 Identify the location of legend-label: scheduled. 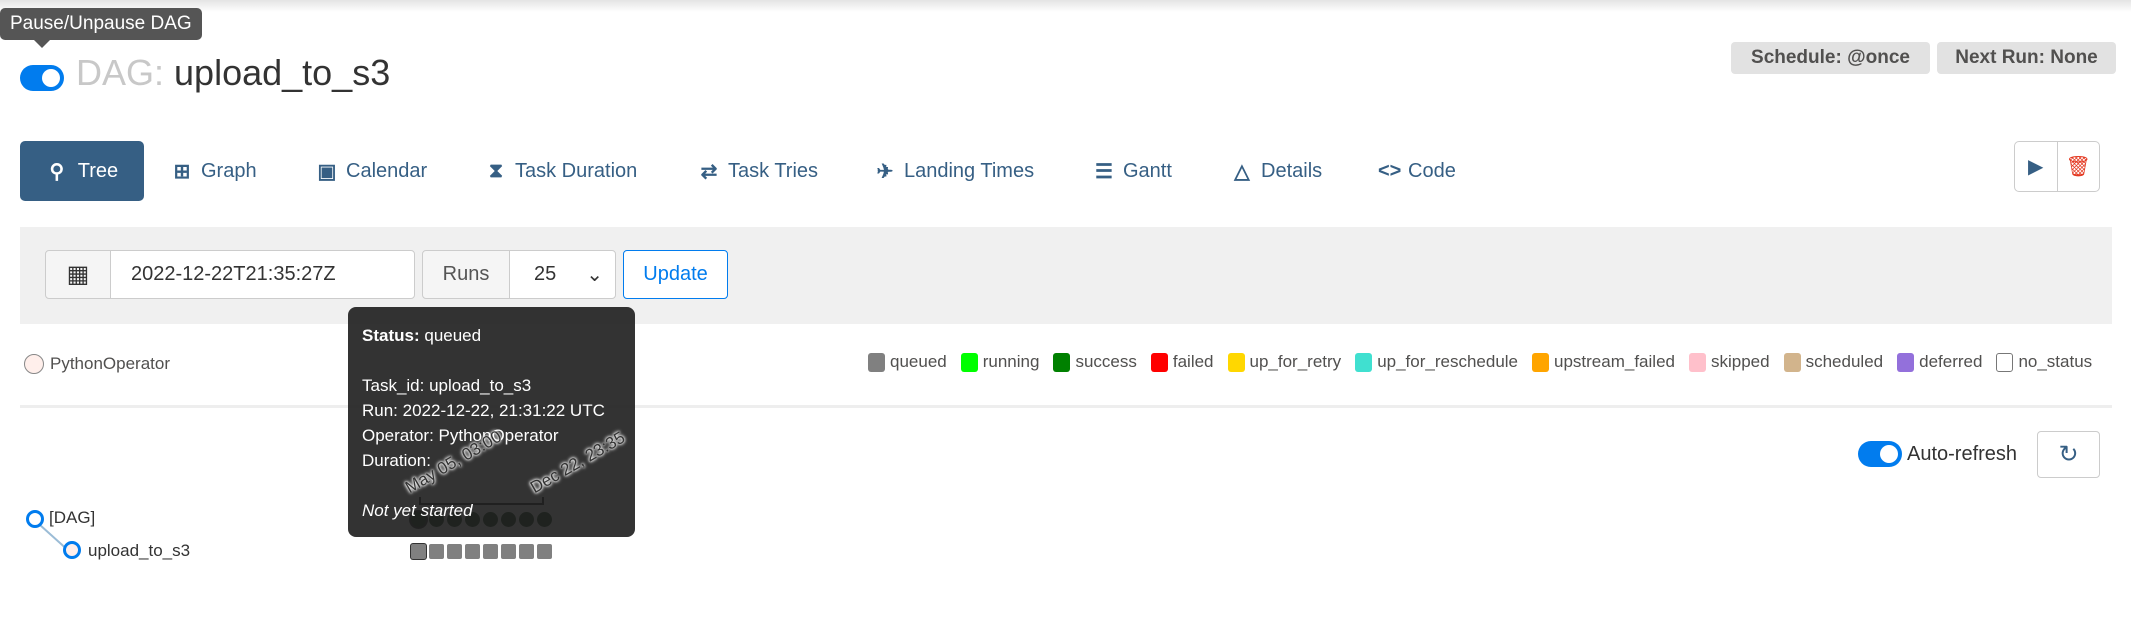
(1844, 361).